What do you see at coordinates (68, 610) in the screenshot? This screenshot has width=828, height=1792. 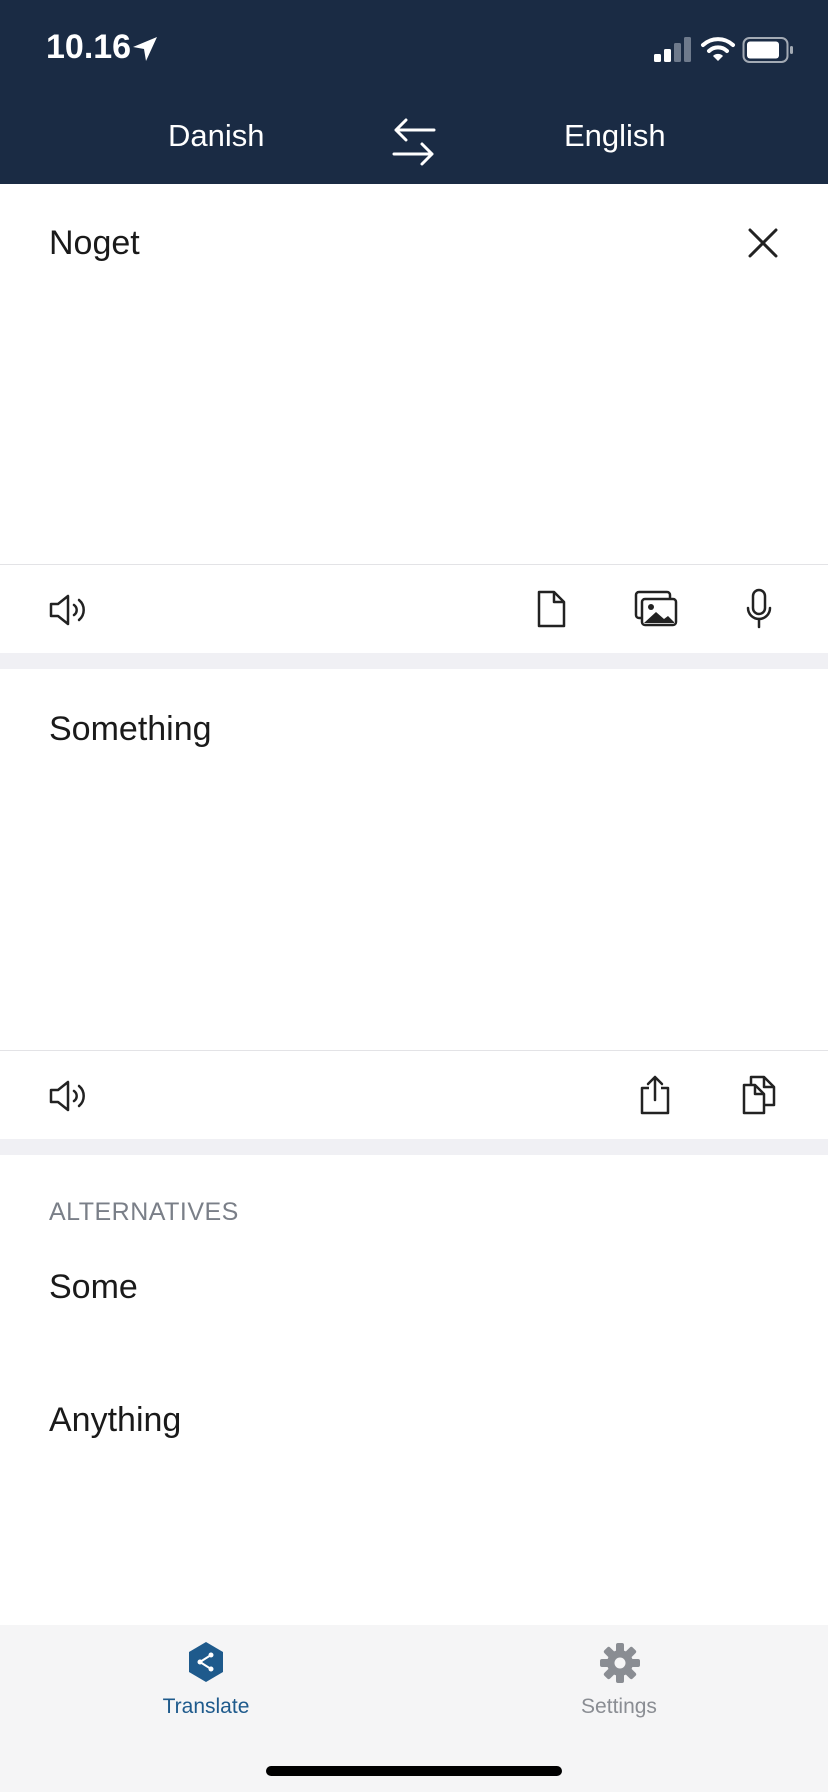 I see `speaker-source-icon` at bounding box center [68, 610].